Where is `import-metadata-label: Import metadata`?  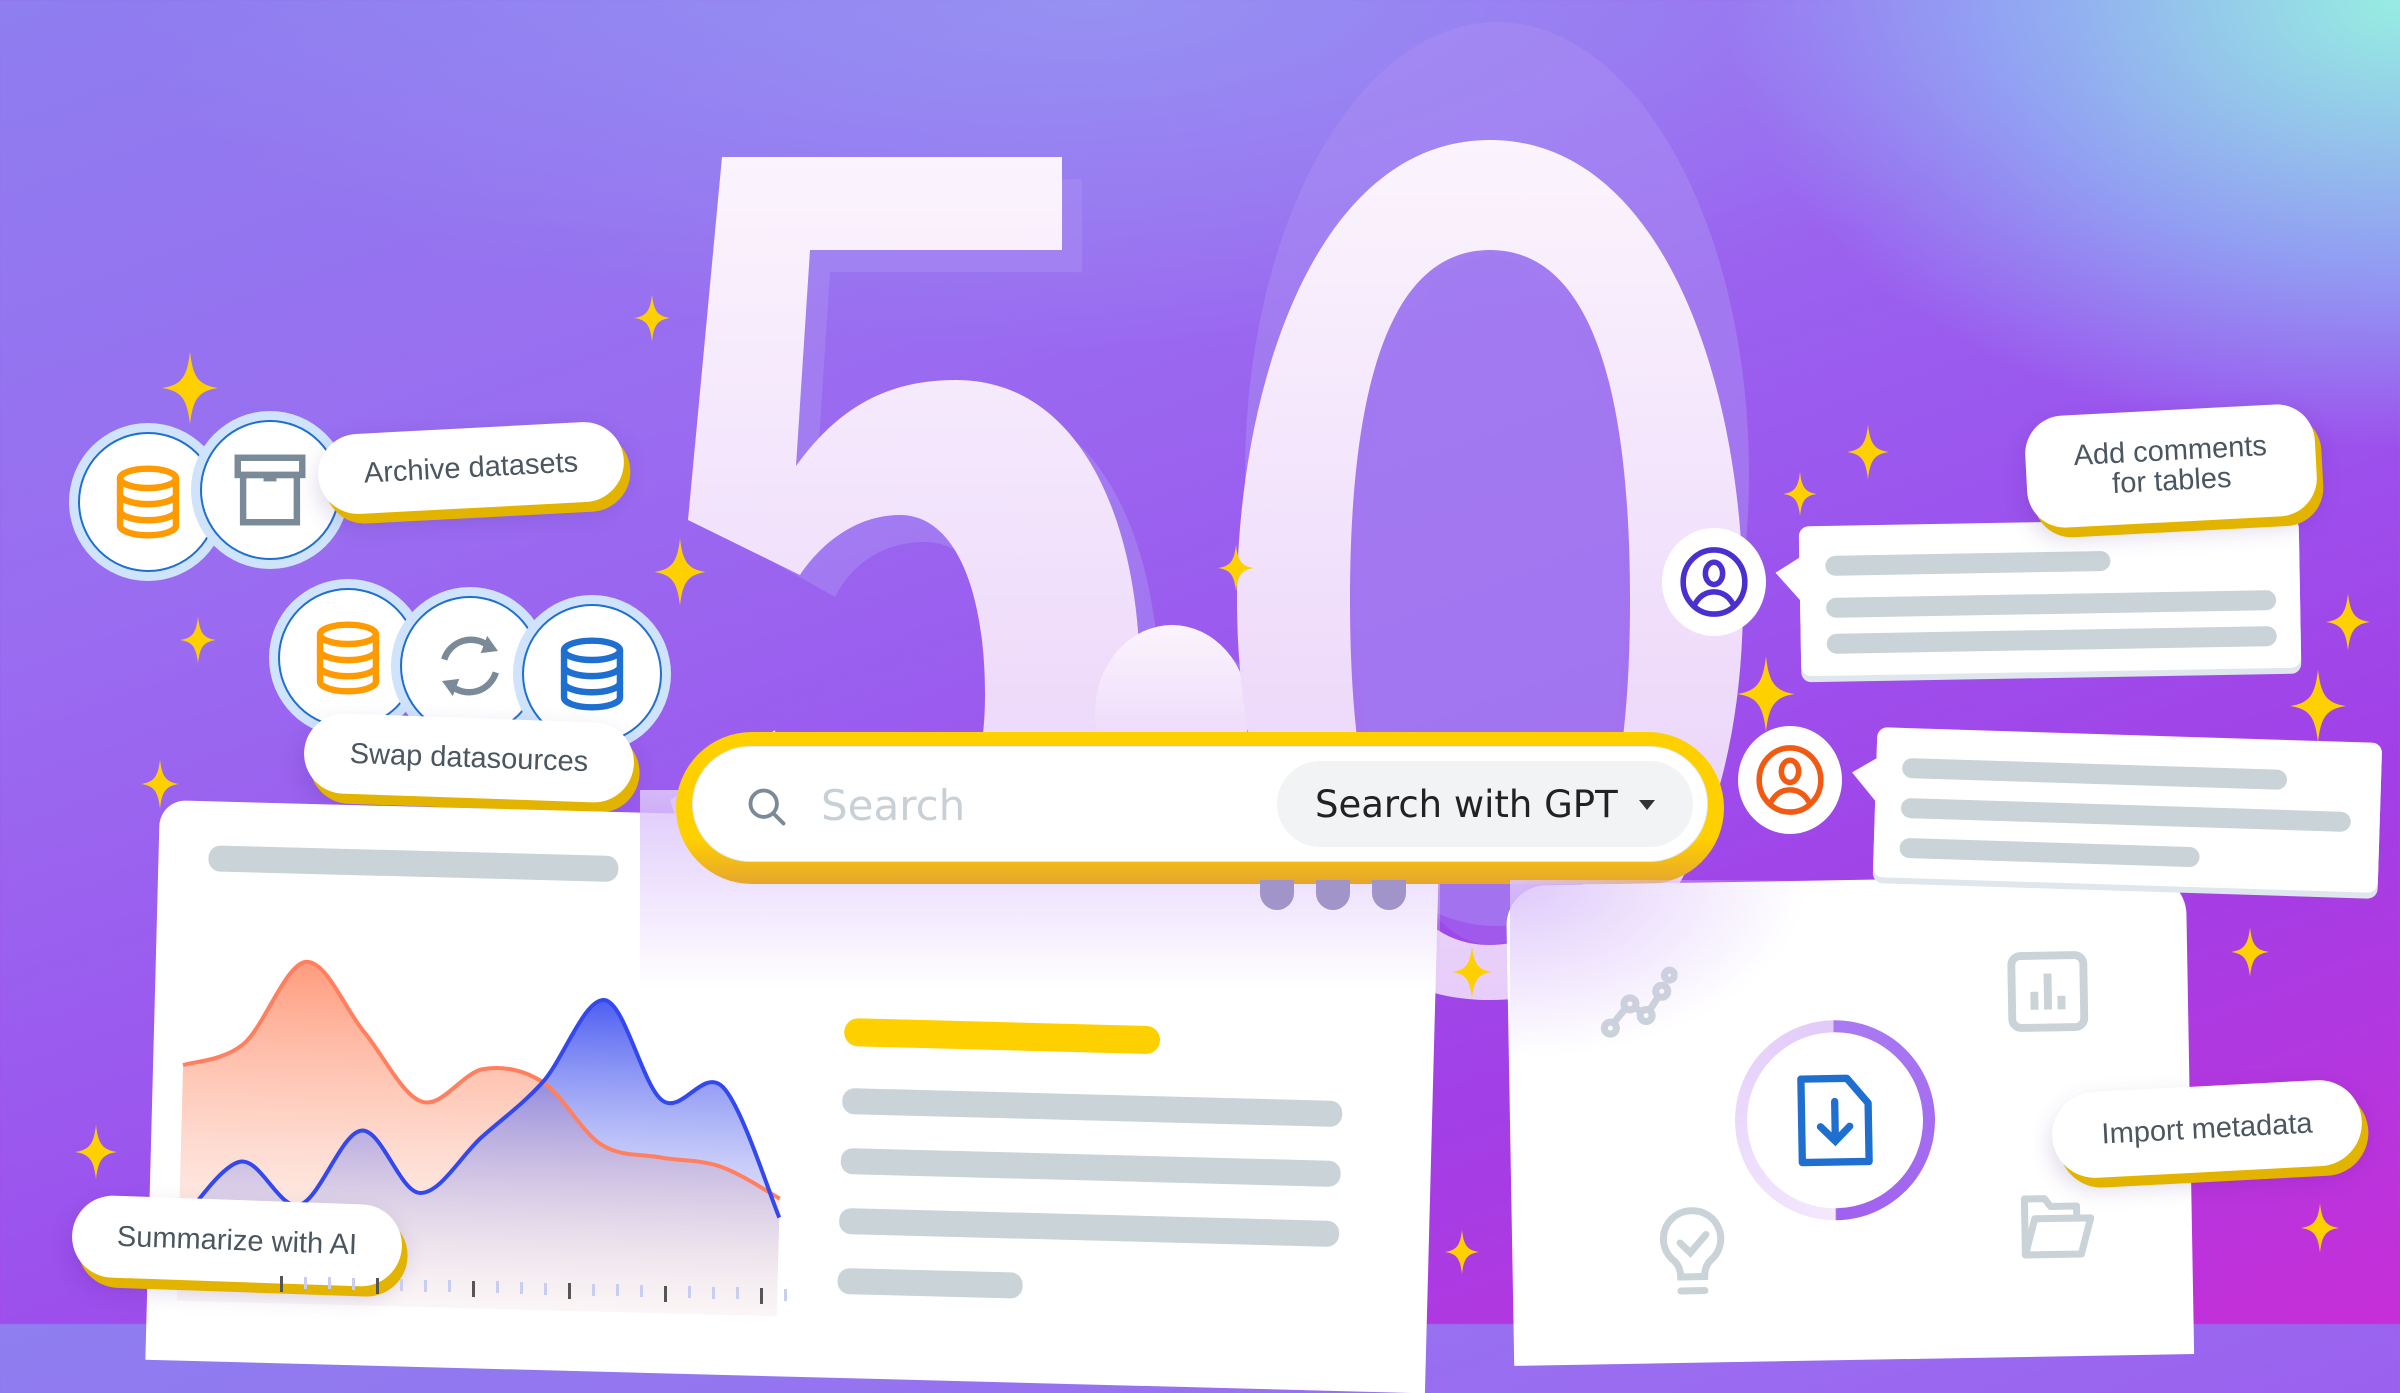 import-metadata-label: Import metadata is located at coordinates (2207, 1129).